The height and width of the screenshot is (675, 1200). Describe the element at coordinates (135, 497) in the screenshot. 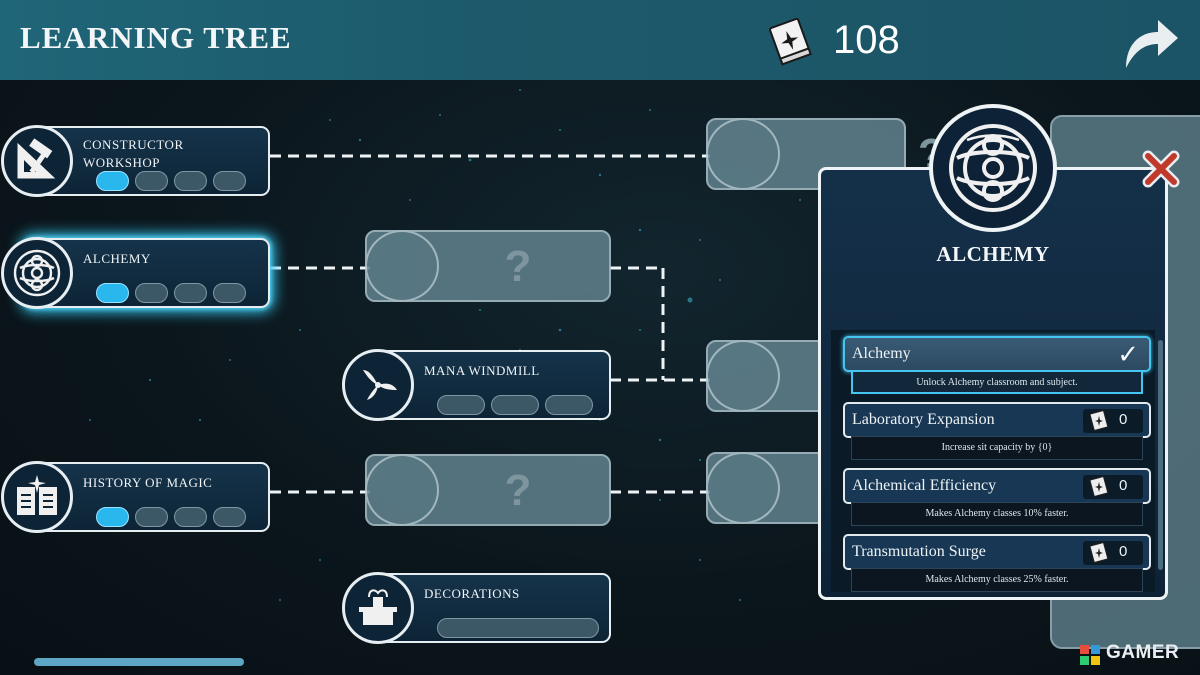

I see `tree-node-history-of-magic: HISTORY OF MAGIC` at that location.